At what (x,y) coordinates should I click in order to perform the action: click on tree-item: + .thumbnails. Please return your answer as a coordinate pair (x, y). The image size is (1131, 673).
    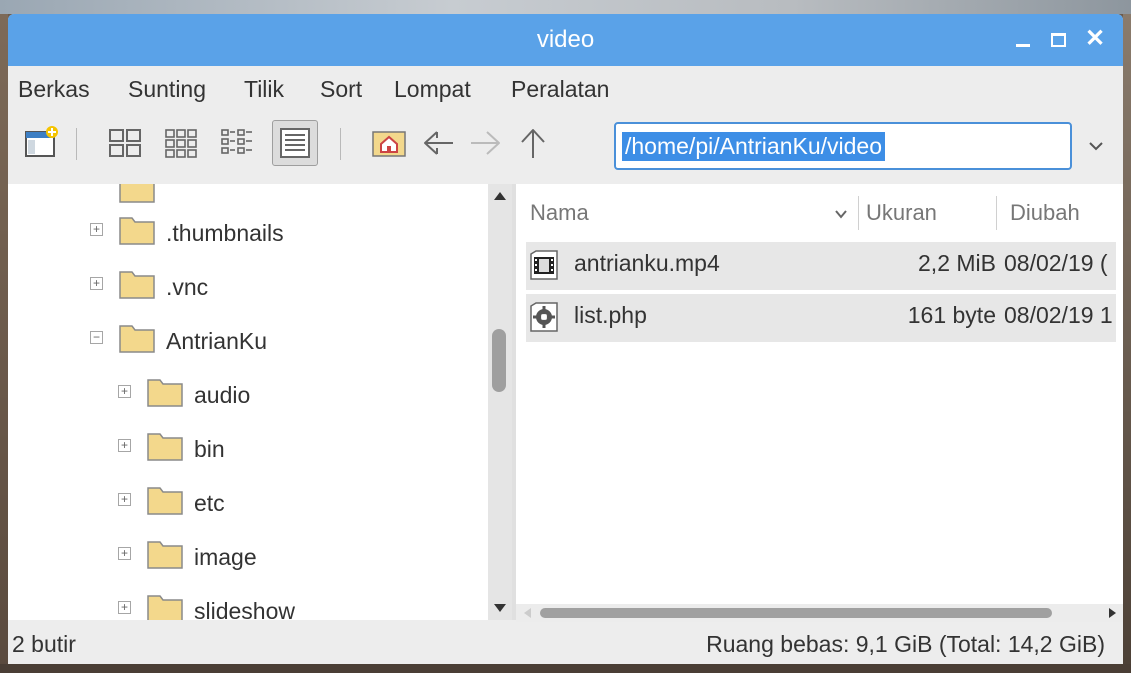
    Looking at the image, I should click on (243, 232).